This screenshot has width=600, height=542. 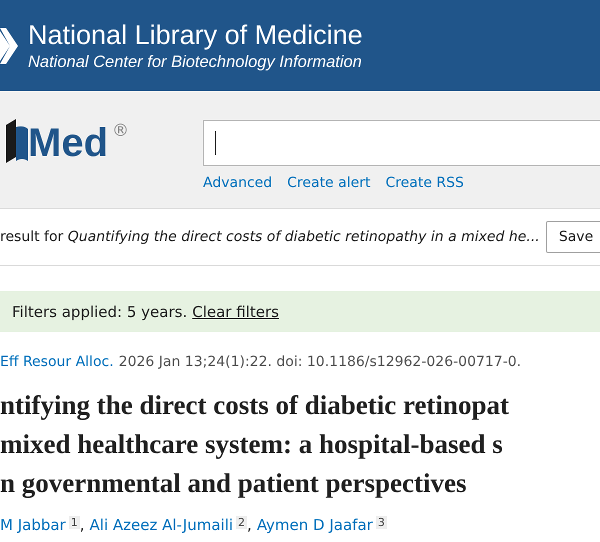 I want to click on search-link: Advanced, so click(x=237, y=183).